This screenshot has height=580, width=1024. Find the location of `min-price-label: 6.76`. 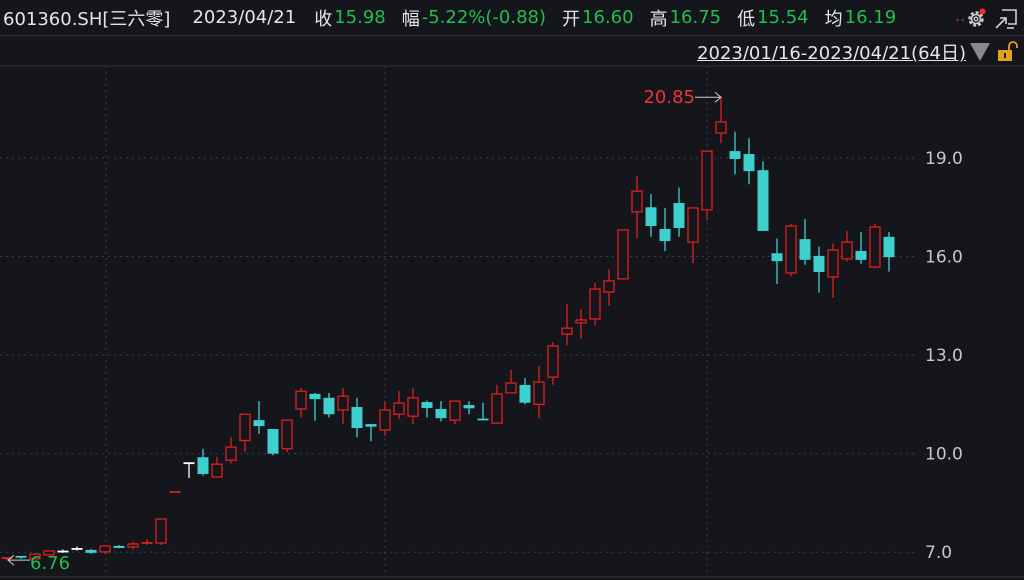

min-price-label: 6.76 is located at coordinates (50, 563).